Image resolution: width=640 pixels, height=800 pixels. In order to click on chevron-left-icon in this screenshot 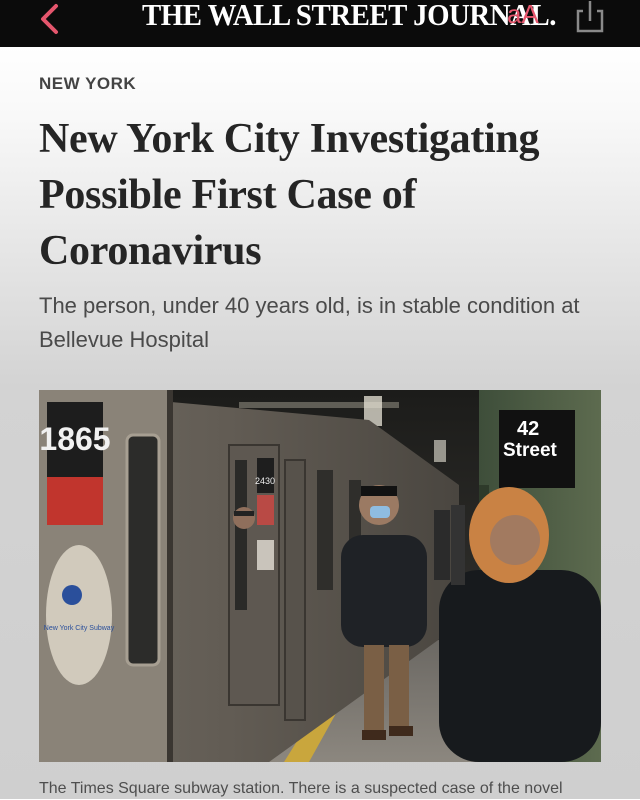, I will do `click(49, 19)`.